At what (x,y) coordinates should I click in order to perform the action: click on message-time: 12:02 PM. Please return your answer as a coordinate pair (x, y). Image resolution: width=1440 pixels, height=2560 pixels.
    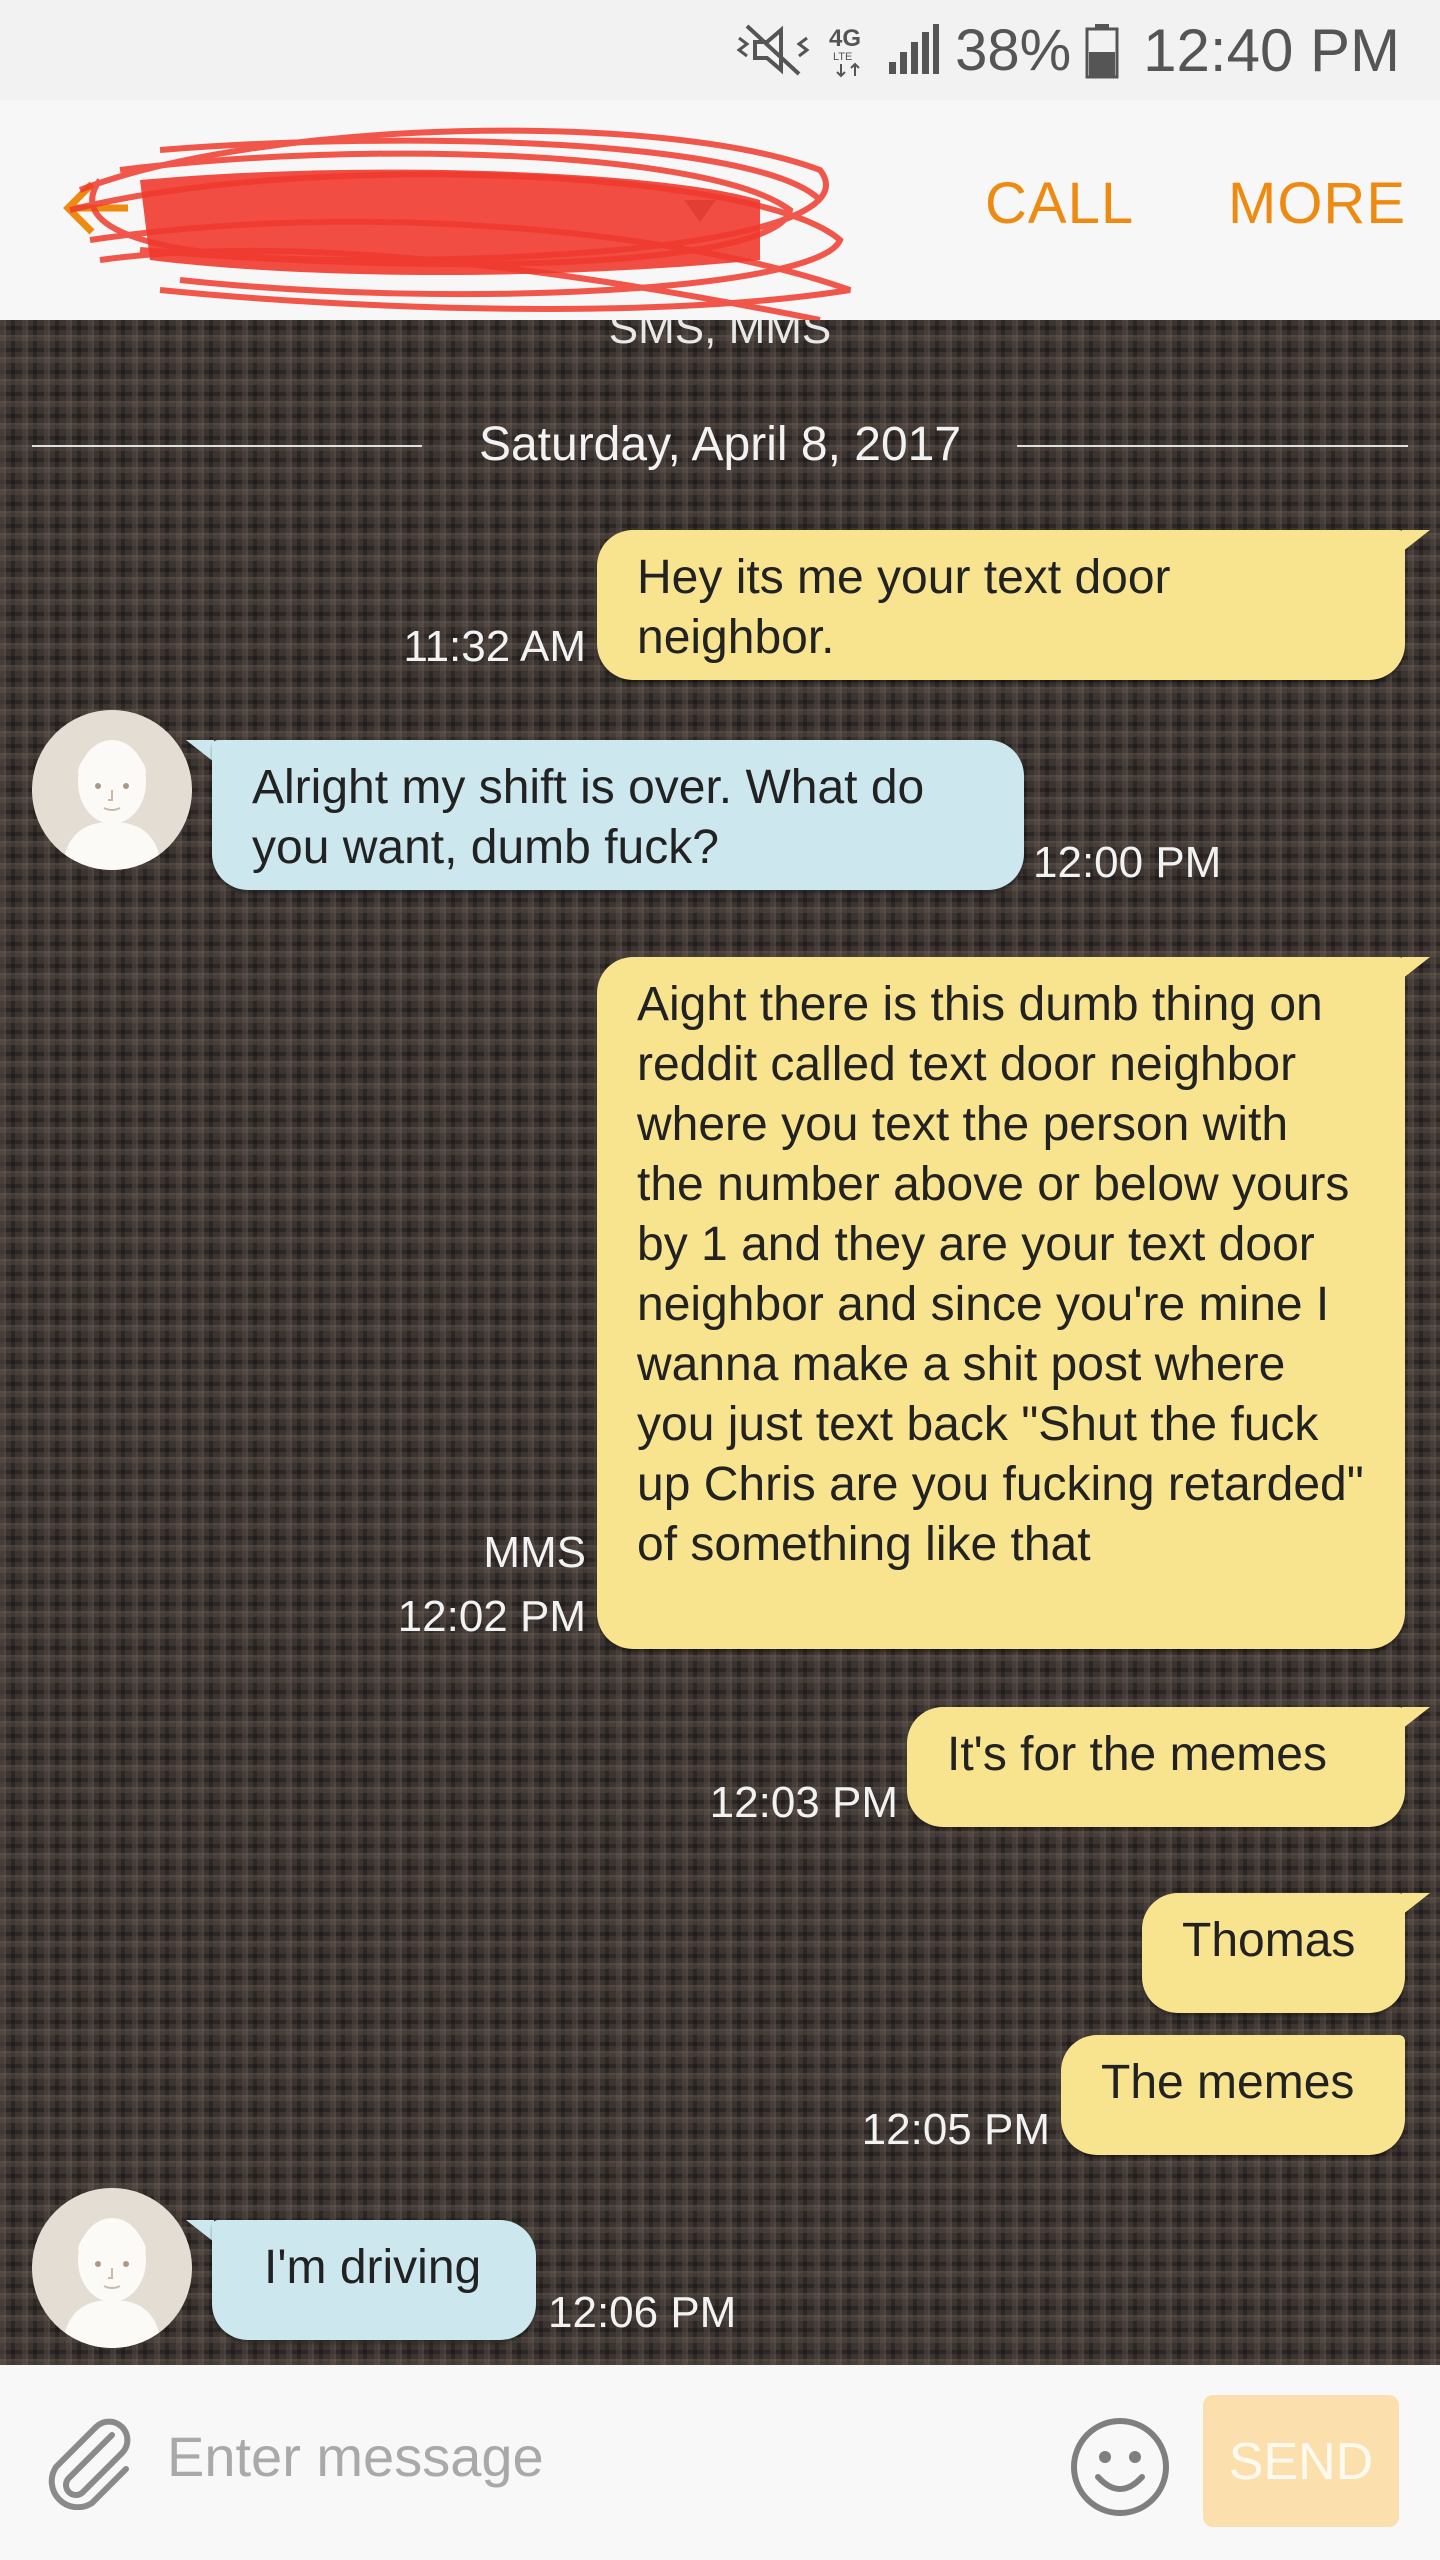
    Looking at the image, I should click on (491, 1616).